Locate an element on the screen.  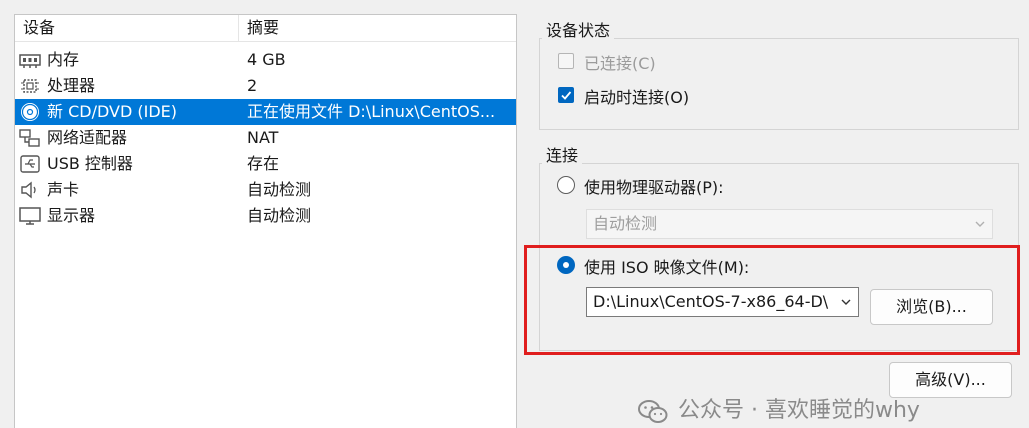
device-summary: 存在 is located at coordinates (263, 163).